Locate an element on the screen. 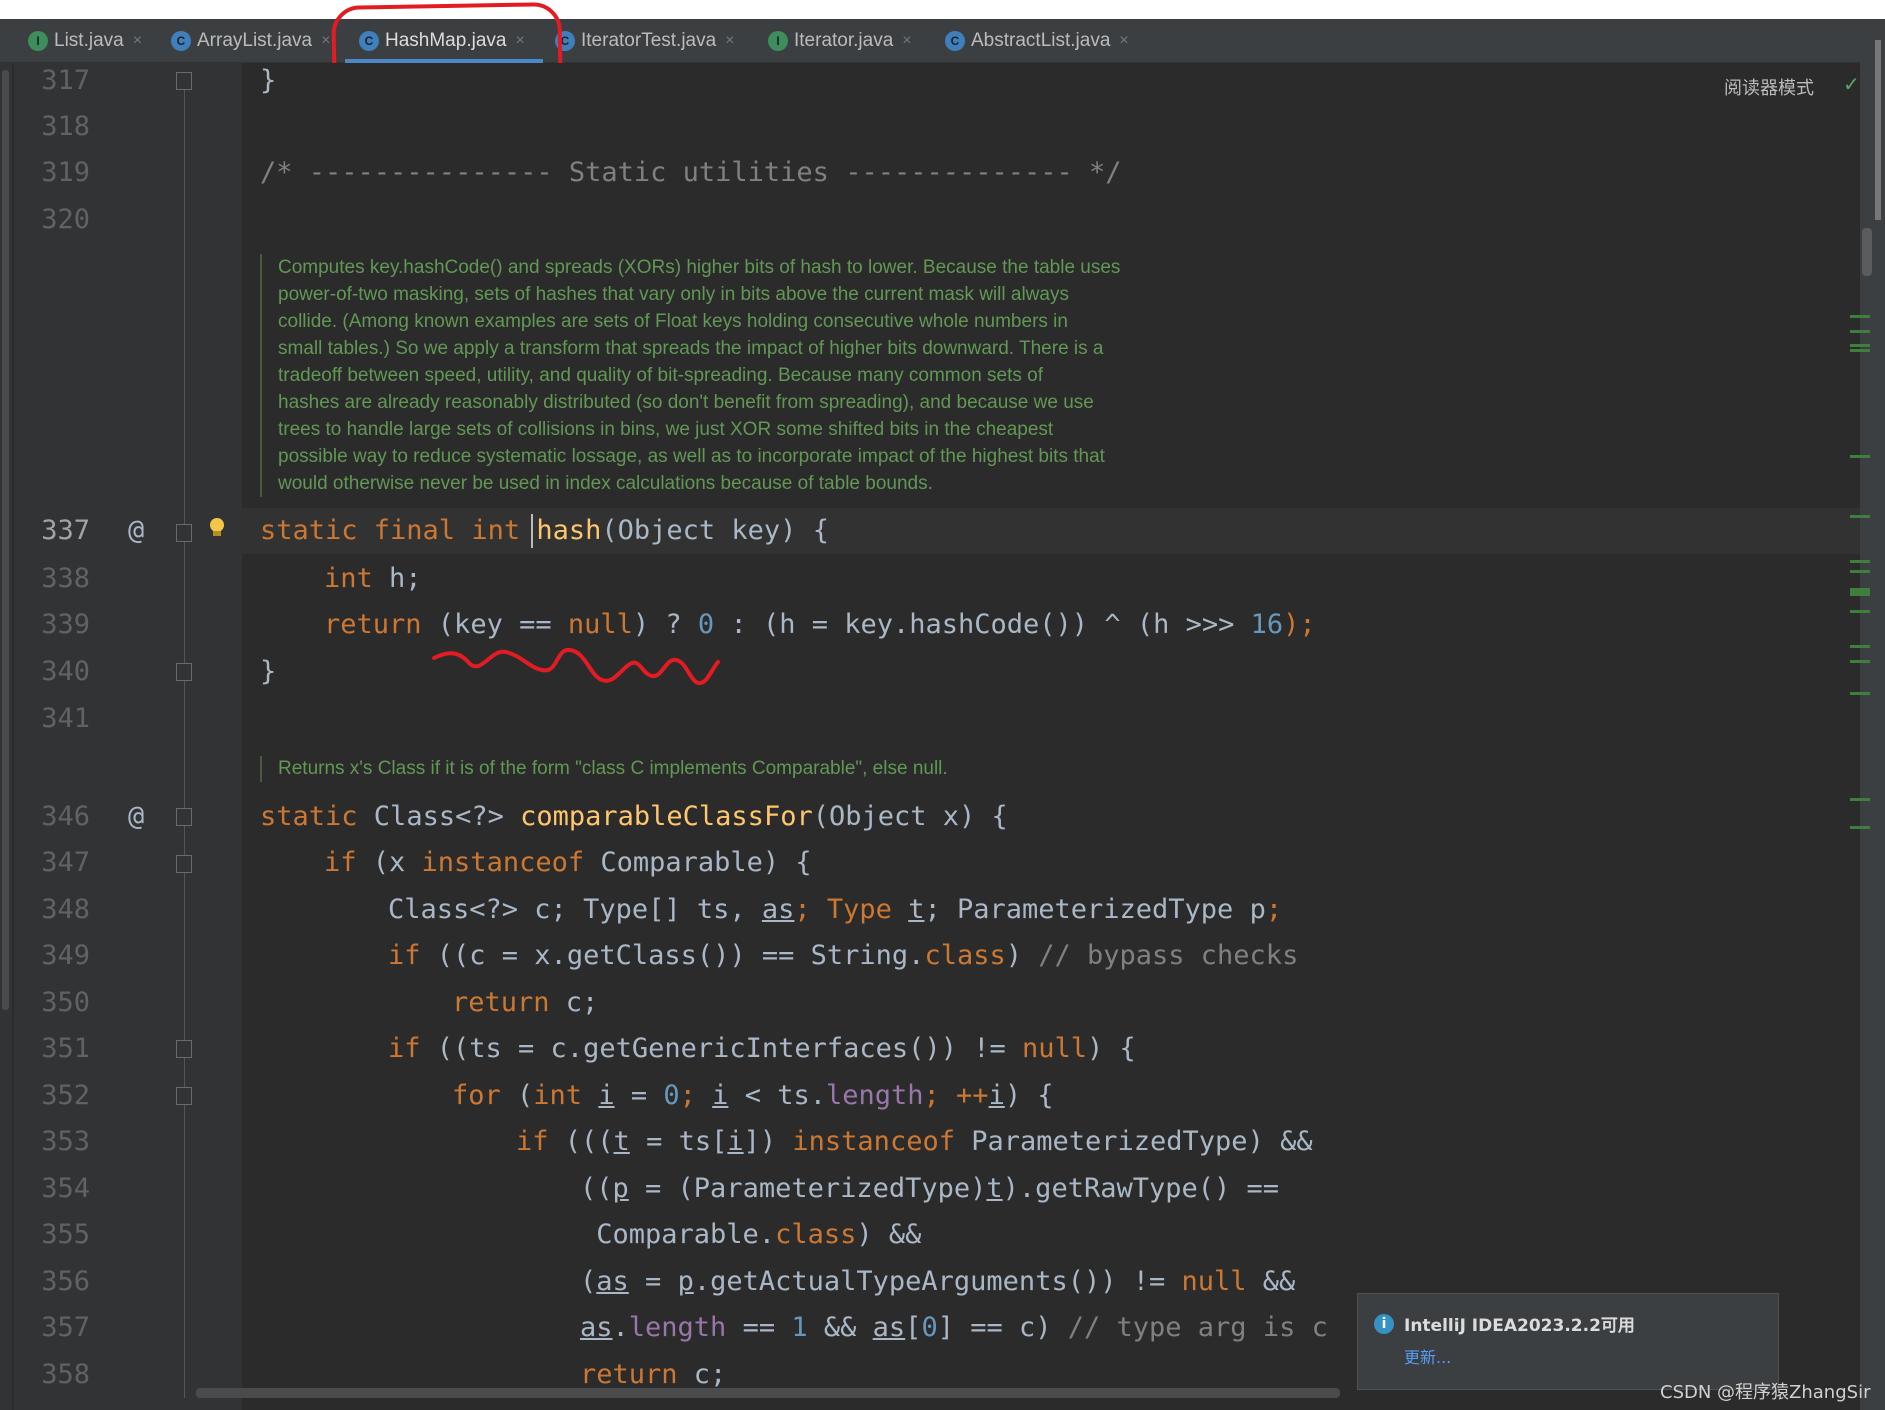 Image resolution: width=1885 pixels, height=1410 pixels. class-icon: C is located at coordinates (181, 40).